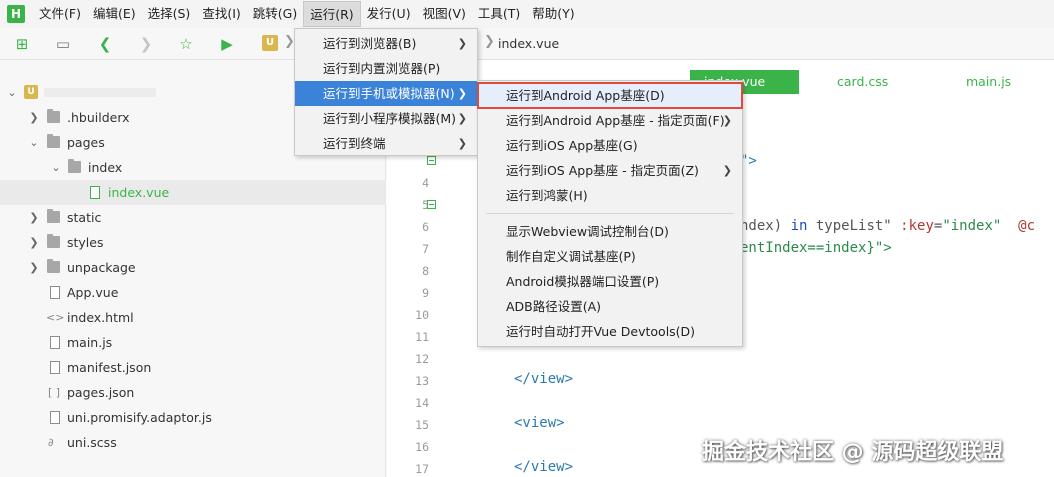  Describe the element at coordinates (101, 392) in the screenshot. I see `tree-item-label: pages.json` at that location.